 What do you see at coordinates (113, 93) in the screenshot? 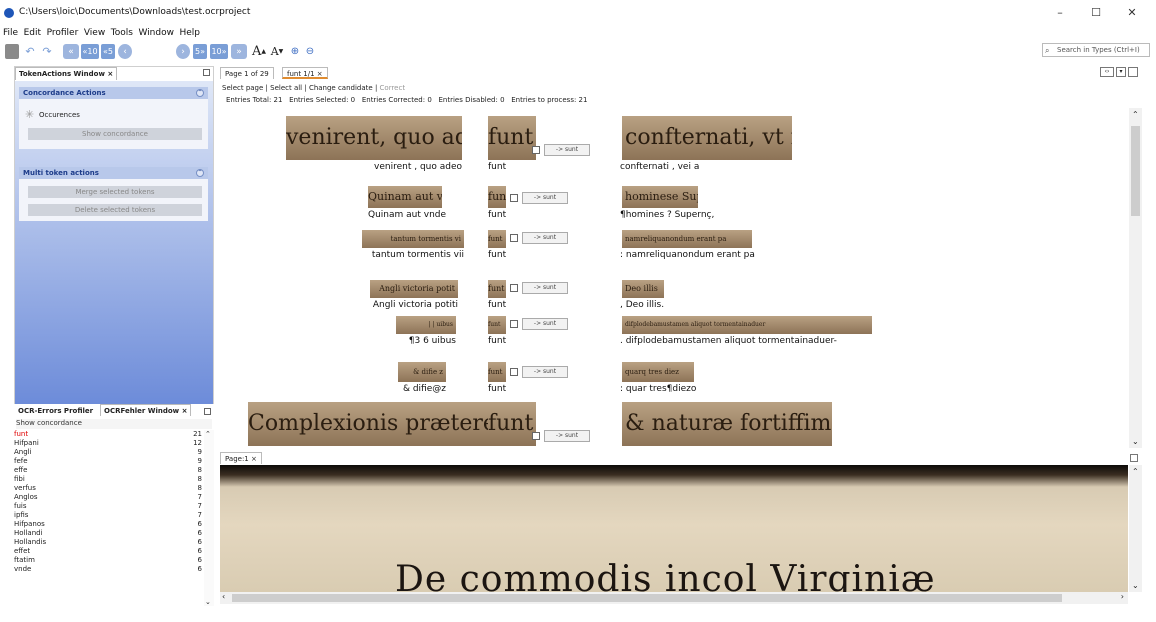
I see `concordance-actions-header: Concordance Actions ⌃` at bounding box center [113, 93].